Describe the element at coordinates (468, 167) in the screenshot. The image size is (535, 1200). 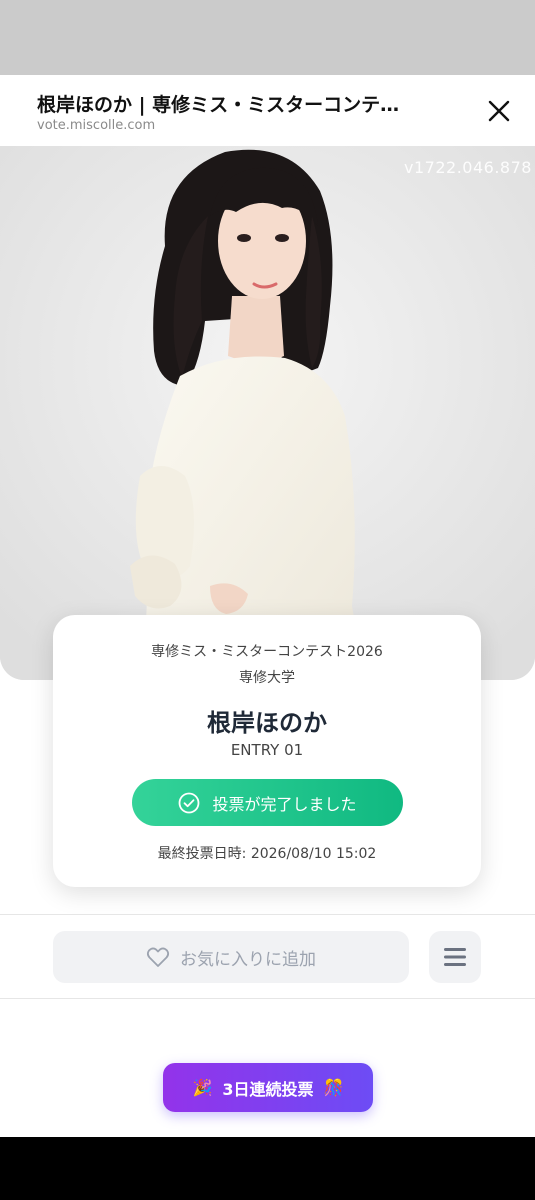
I see `watermark-top: v1722.046.878` at that location.